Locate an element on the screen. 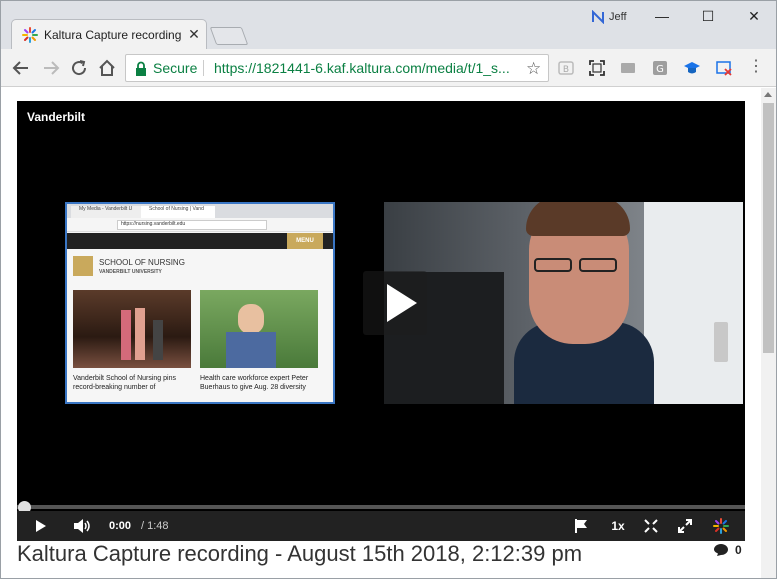 This screenshot has height=579, width=777. maximize-button: ☐ is located at coordinates (708, 16).